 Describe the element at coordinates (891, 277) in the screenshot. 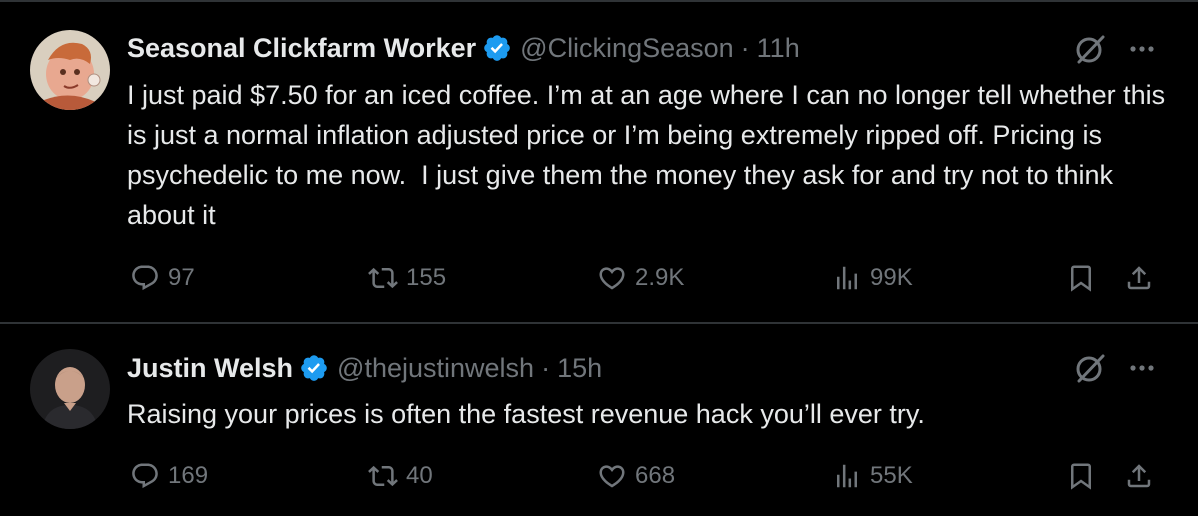

I see `views-count: 99K` at that location.